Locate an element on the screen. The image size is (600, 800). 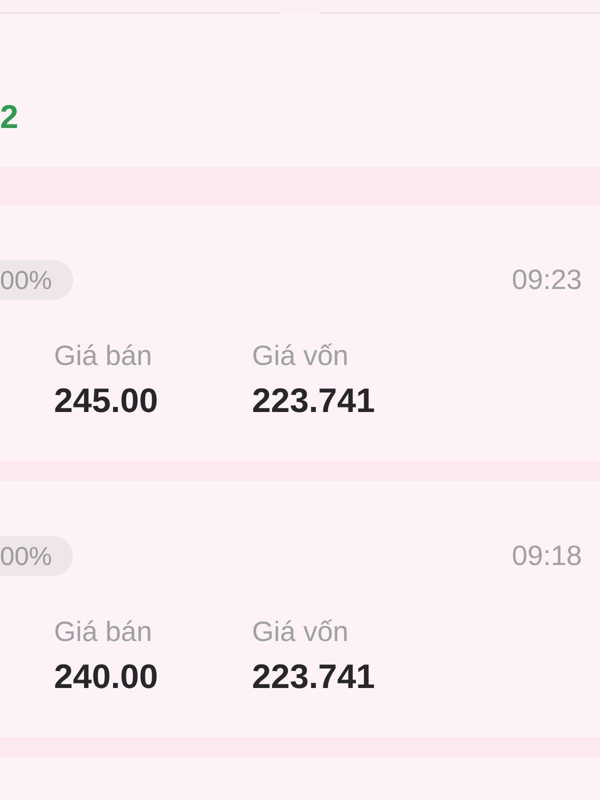
summary-value: 2 is located at coordinates (9, 117).